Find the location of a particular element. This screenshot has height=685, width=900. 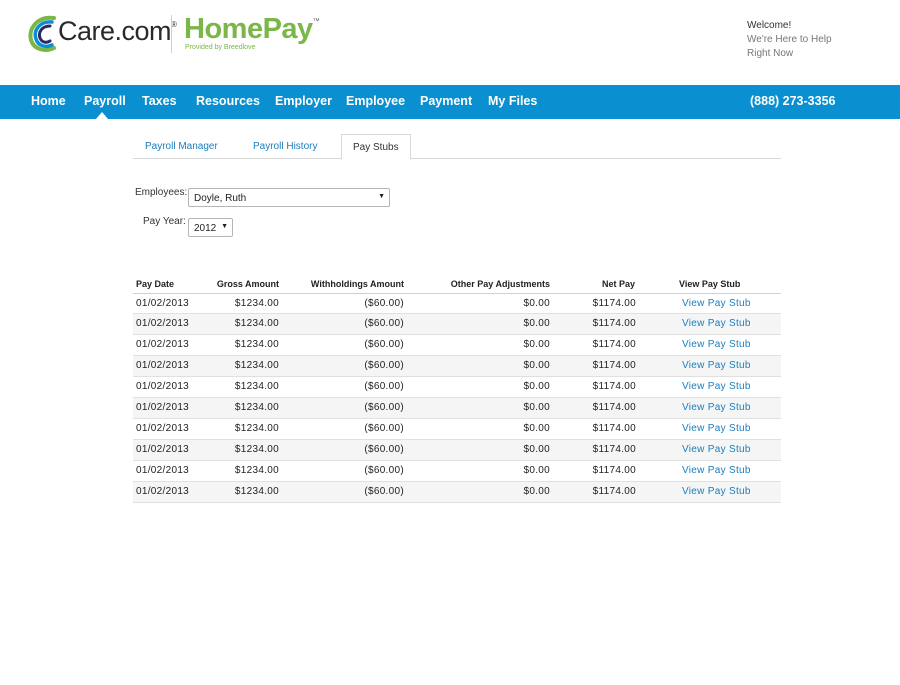

header-other-pay-adjustments: Other Pay Adjustments is located at coordinates (500, 284).